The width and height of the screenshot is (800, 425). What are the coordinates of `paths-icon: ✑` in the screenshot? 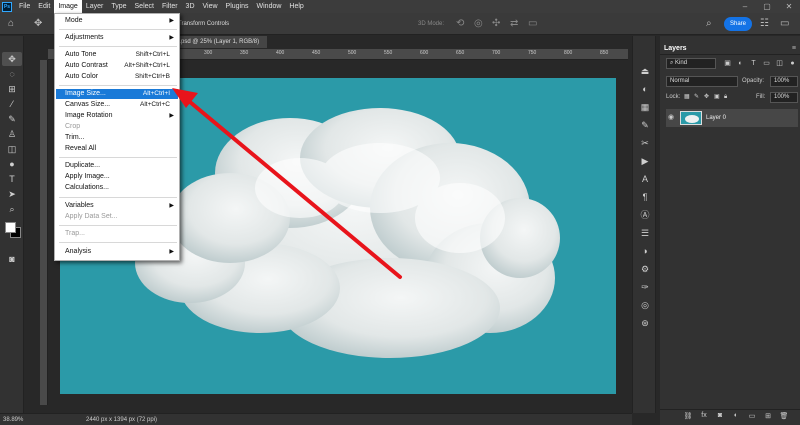 It's located at (645, 287).